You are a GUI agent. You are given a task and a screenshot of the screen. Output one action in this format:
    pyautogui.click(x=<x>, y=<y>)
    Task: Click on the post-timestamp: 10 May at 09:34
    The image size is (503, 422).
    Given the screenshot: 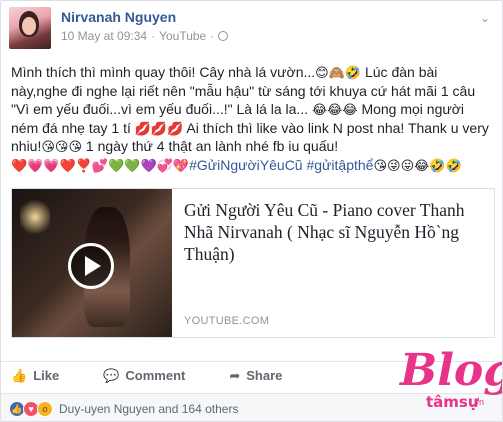 What is the action you would take?
    pyautogui.click(x=104, y=36)
    